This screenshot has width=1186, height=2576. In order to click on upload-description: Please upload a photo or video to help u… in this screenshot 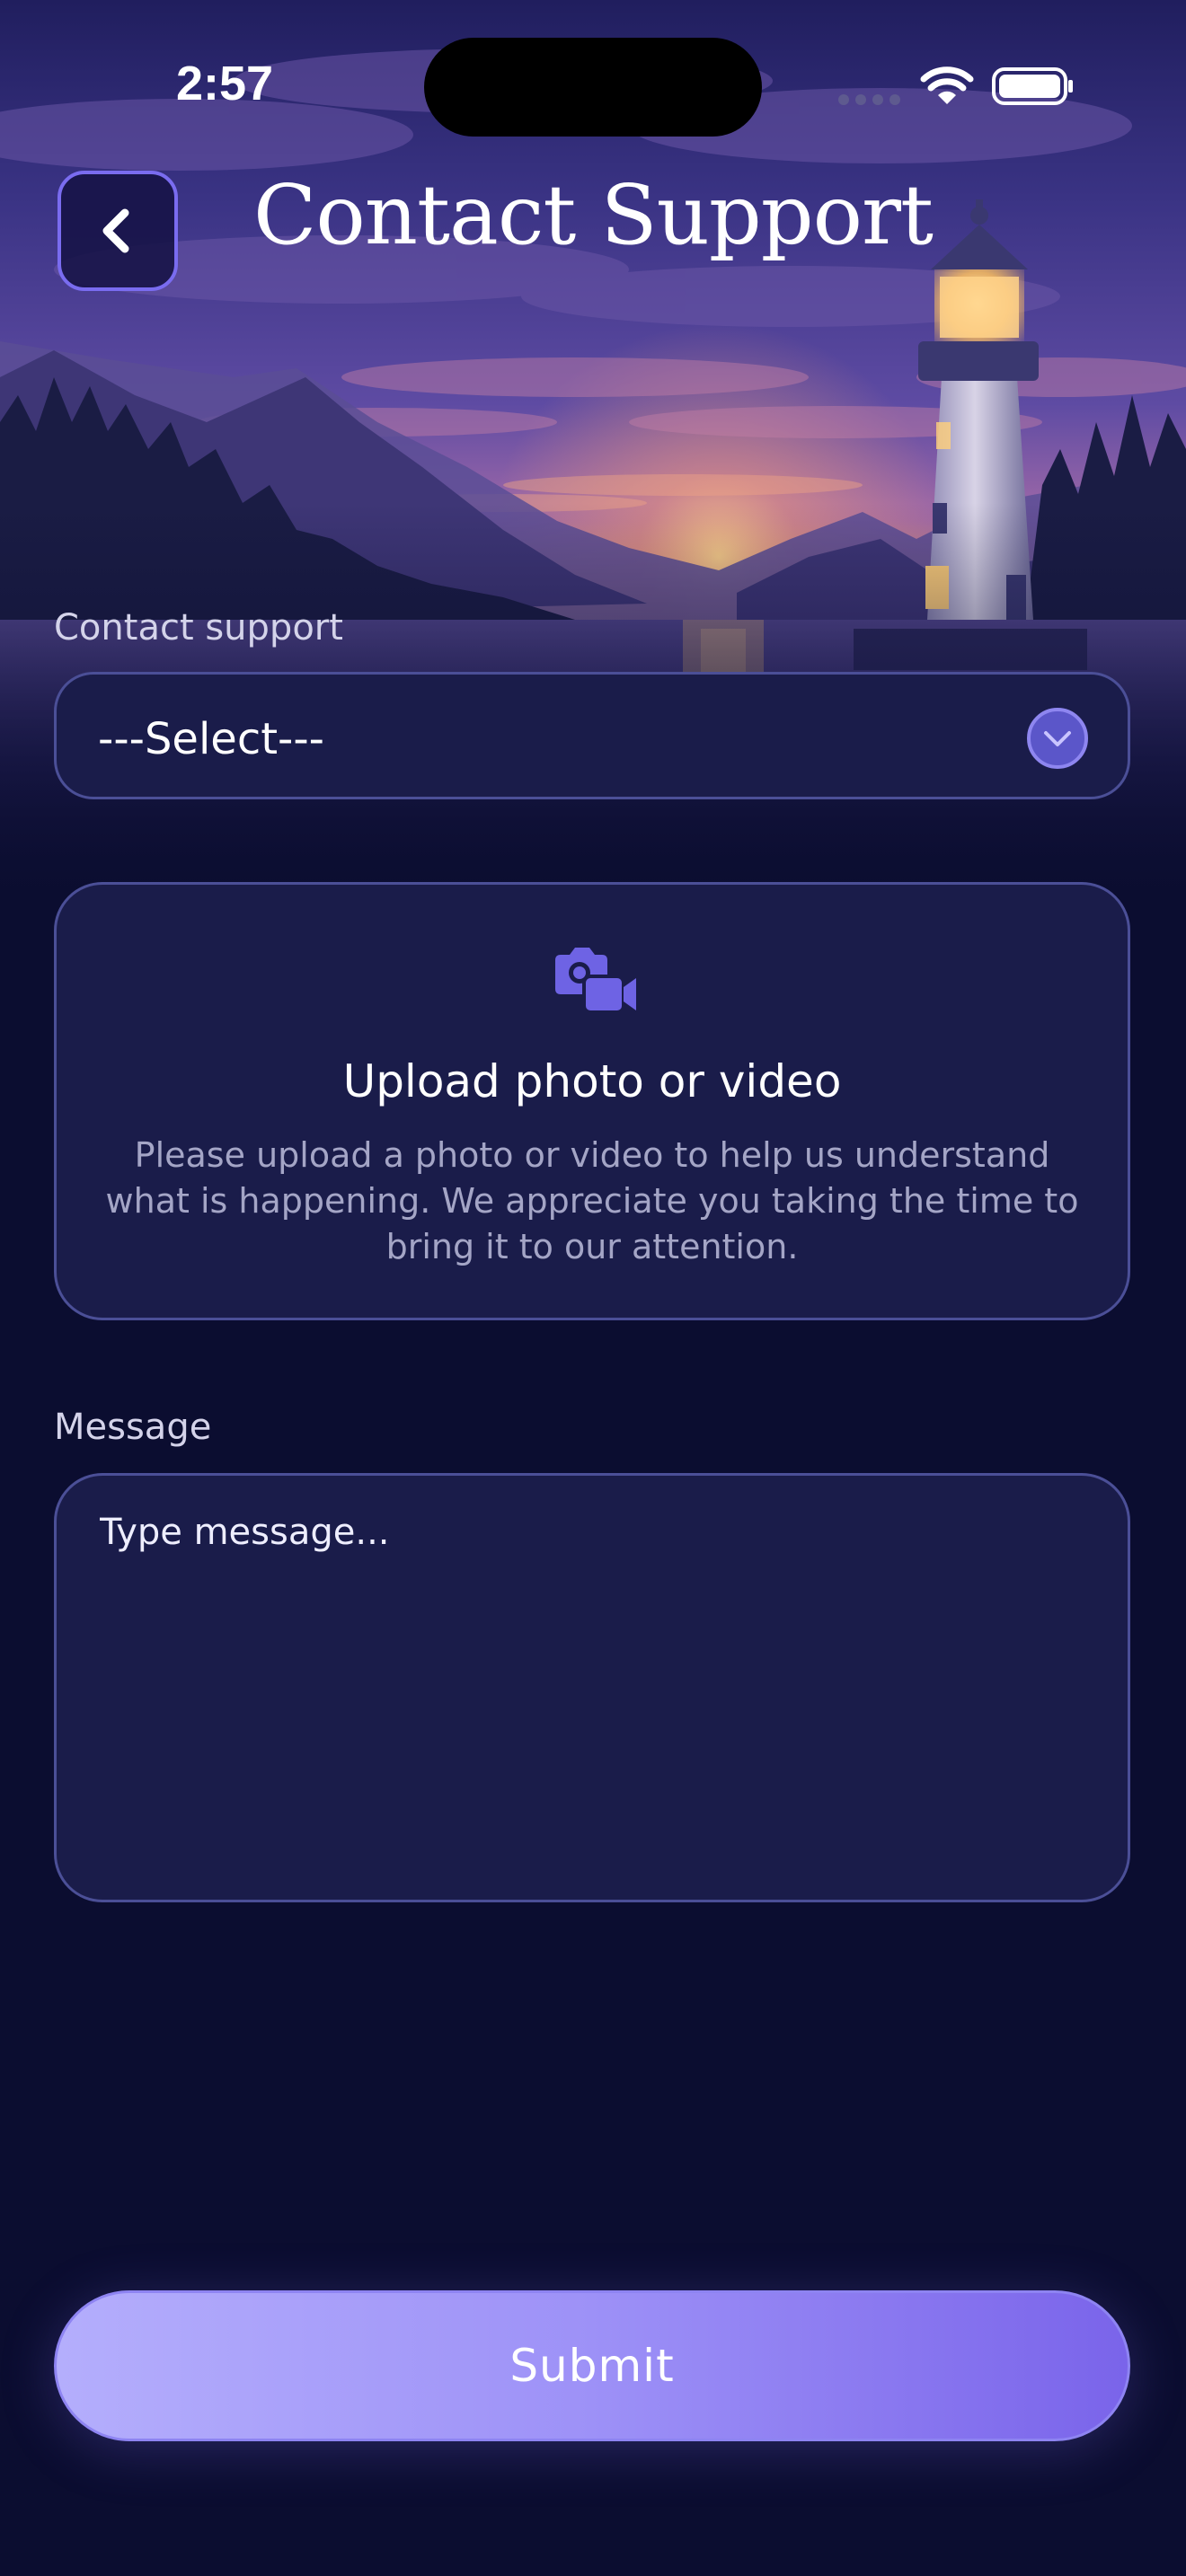, I will do `click(592, 1200)`.